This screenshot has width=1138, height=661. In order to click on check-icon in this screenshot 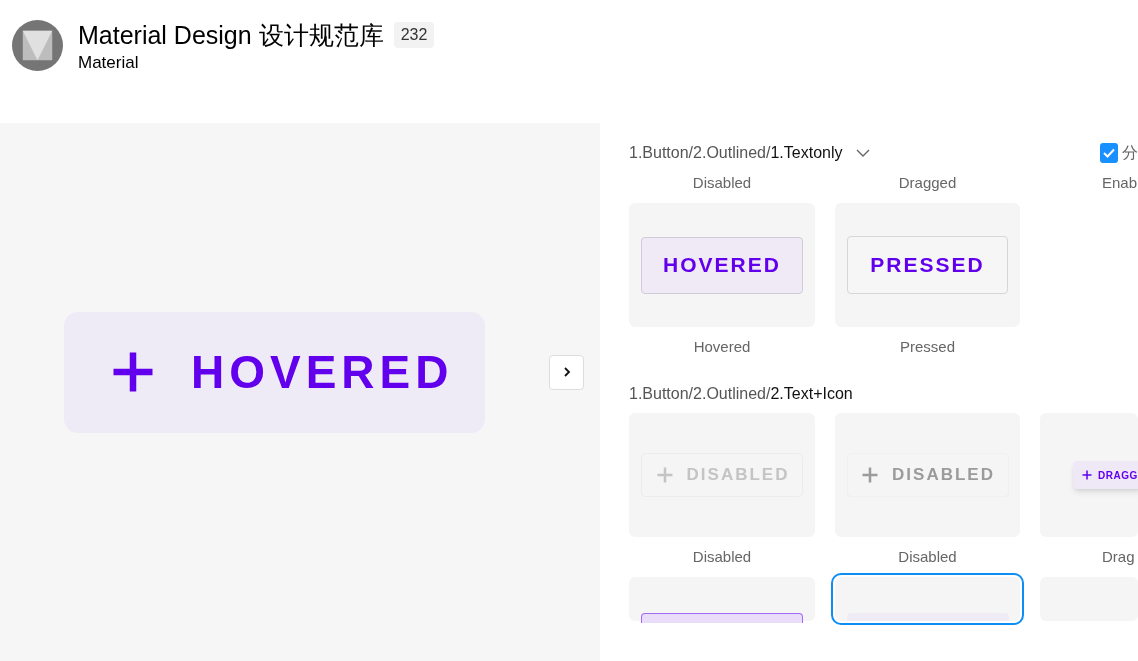, I will do `click(1109, 153)`.